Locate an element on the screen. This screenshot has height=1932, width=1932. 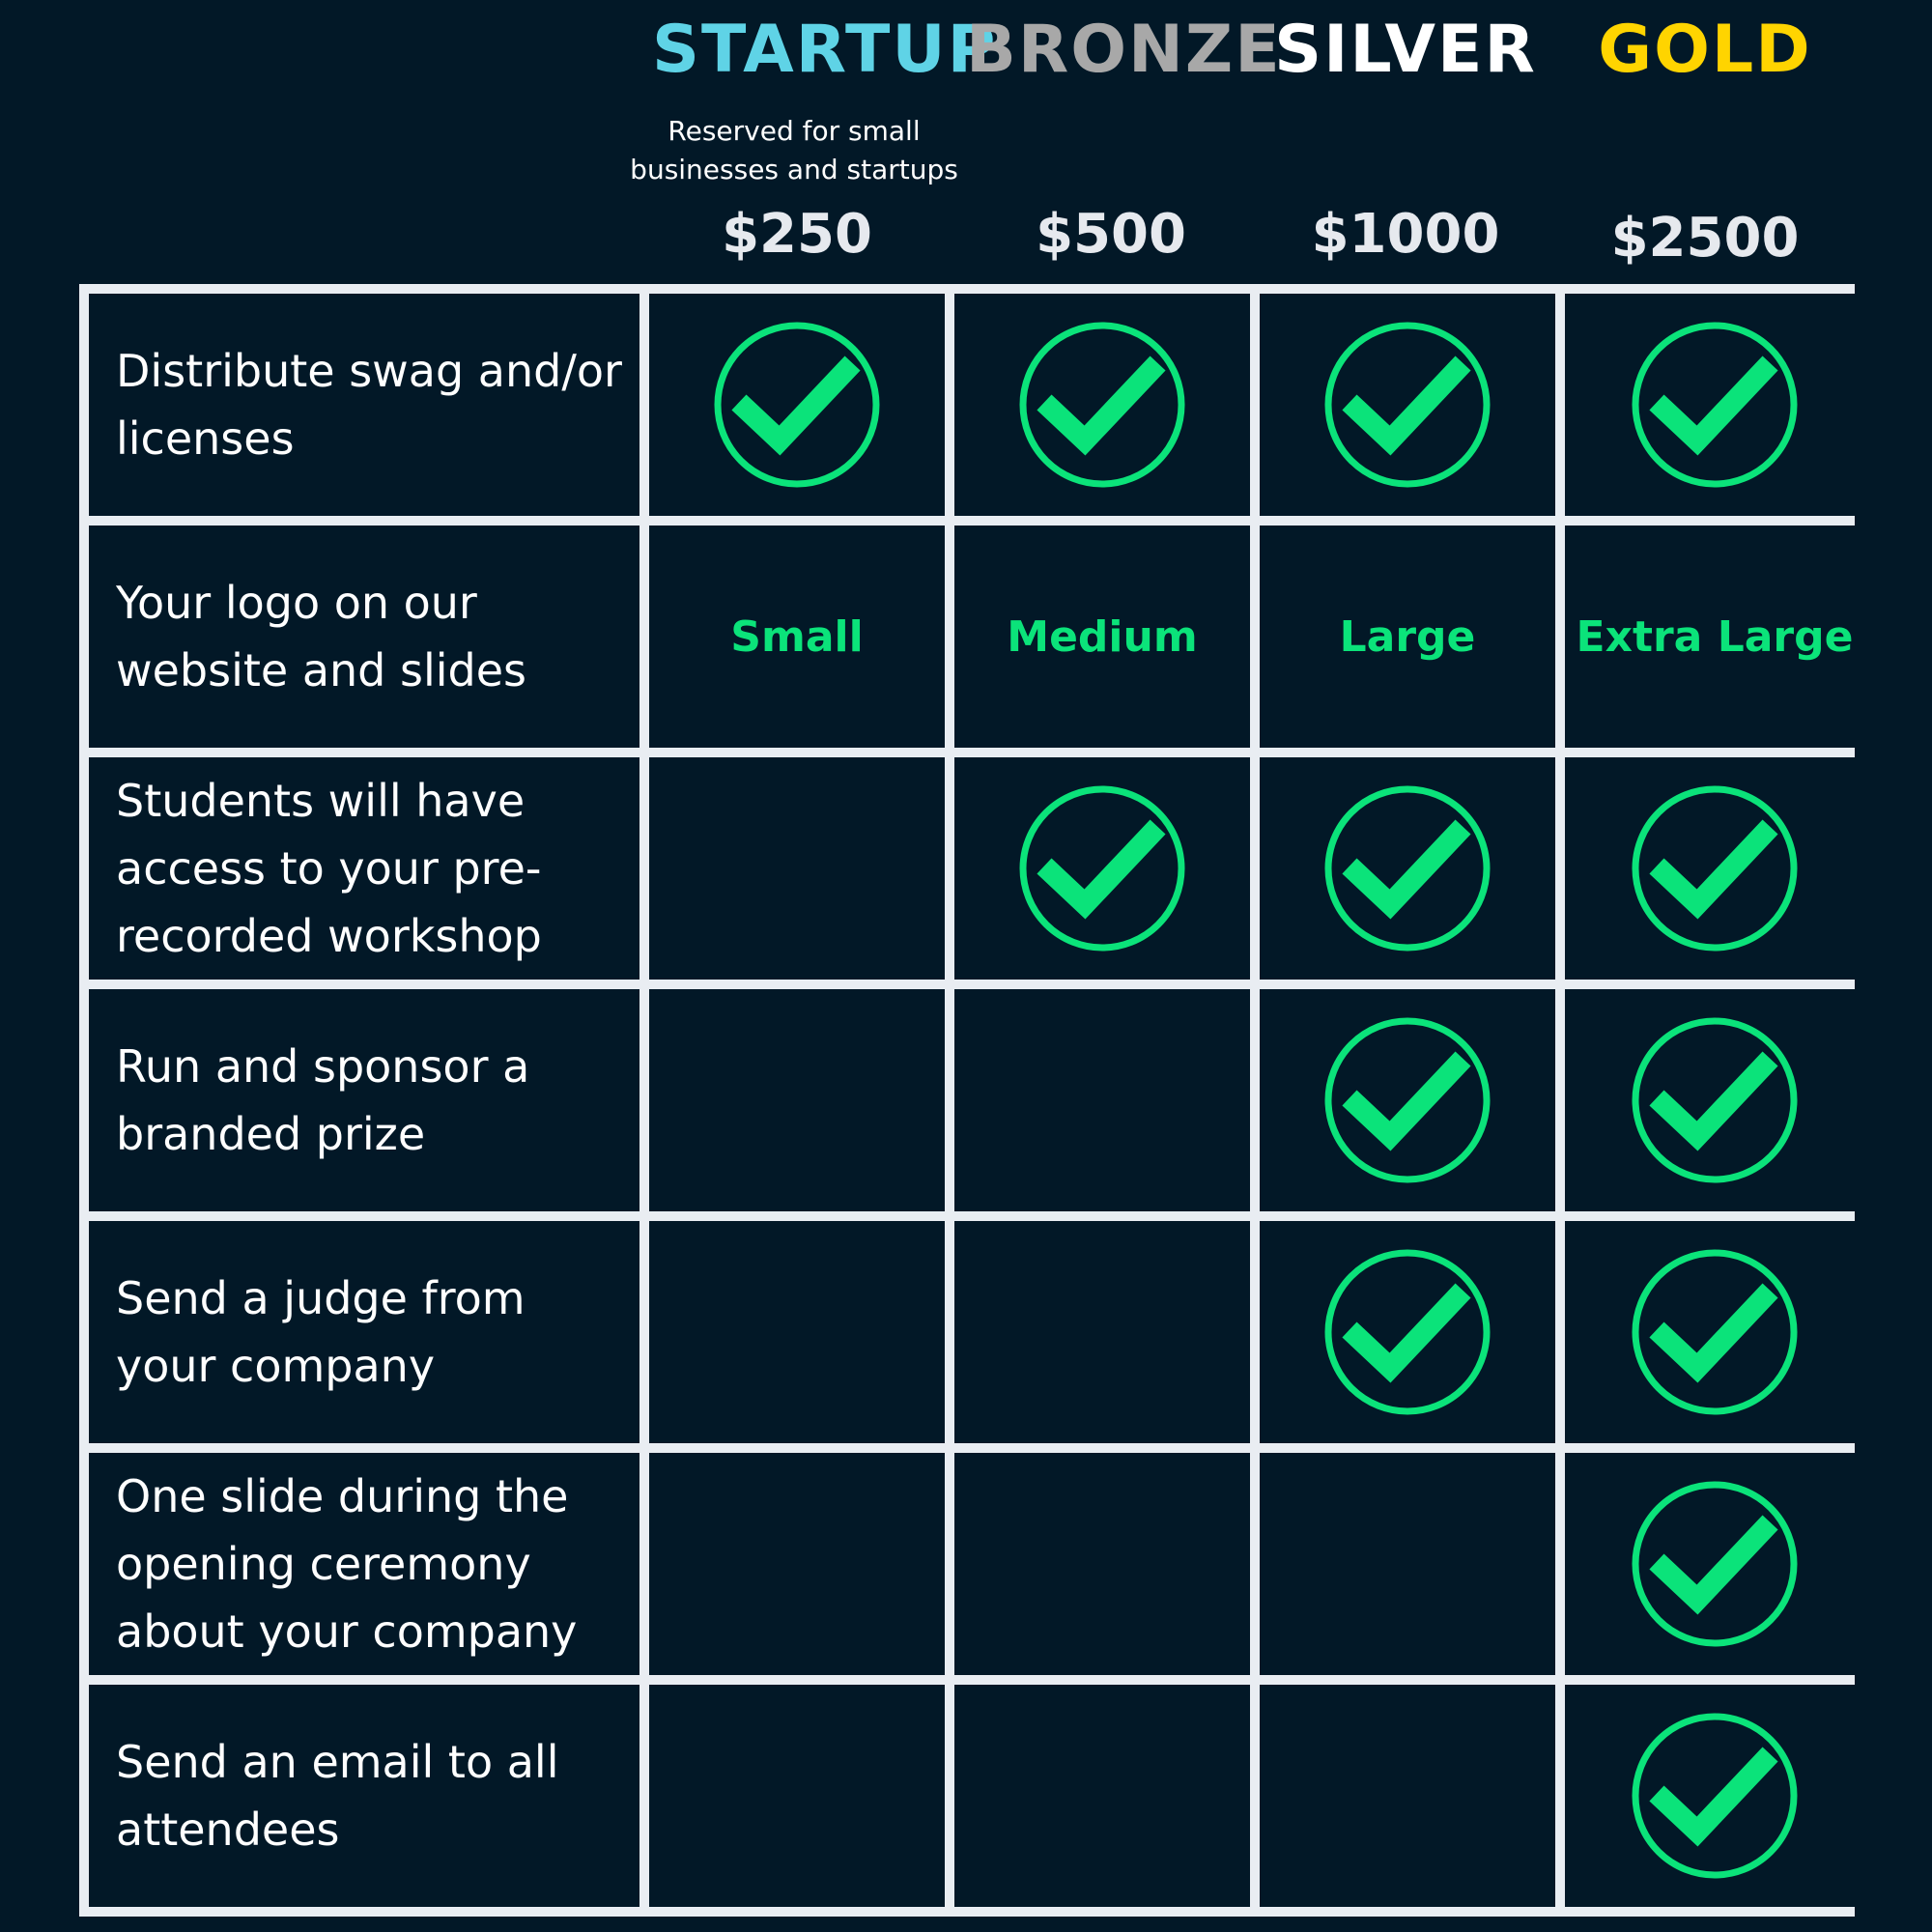
benefit-label: Send an email to all attendees is located at coordinates (337, 1796).